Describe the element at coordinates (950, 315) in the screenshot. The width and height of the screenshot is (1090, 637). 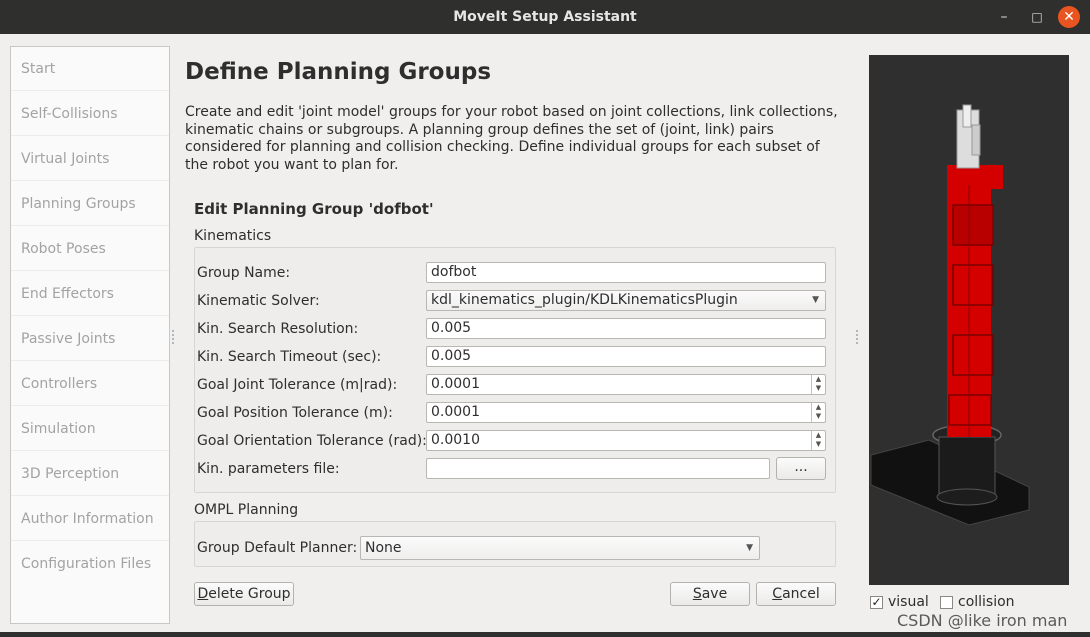
I see `robot-model-render` at that location.